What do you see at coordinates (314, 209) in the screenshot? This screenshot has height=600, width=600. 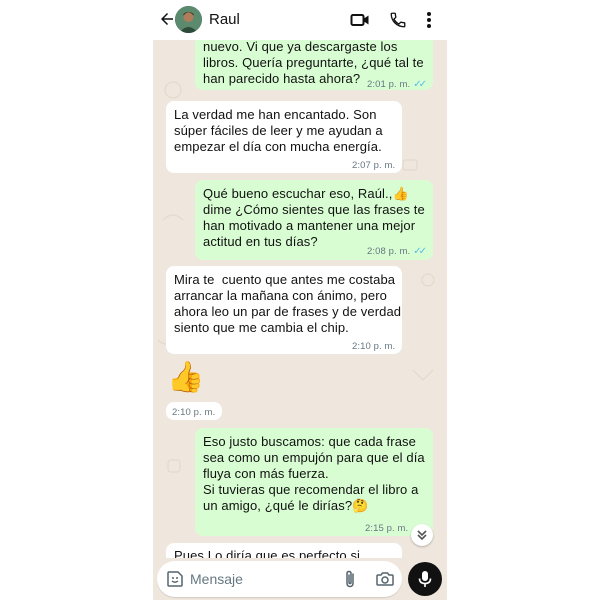 I see `message-line: dime ¿Cómo sientes que las frases te` at bounding box center [314, 209].